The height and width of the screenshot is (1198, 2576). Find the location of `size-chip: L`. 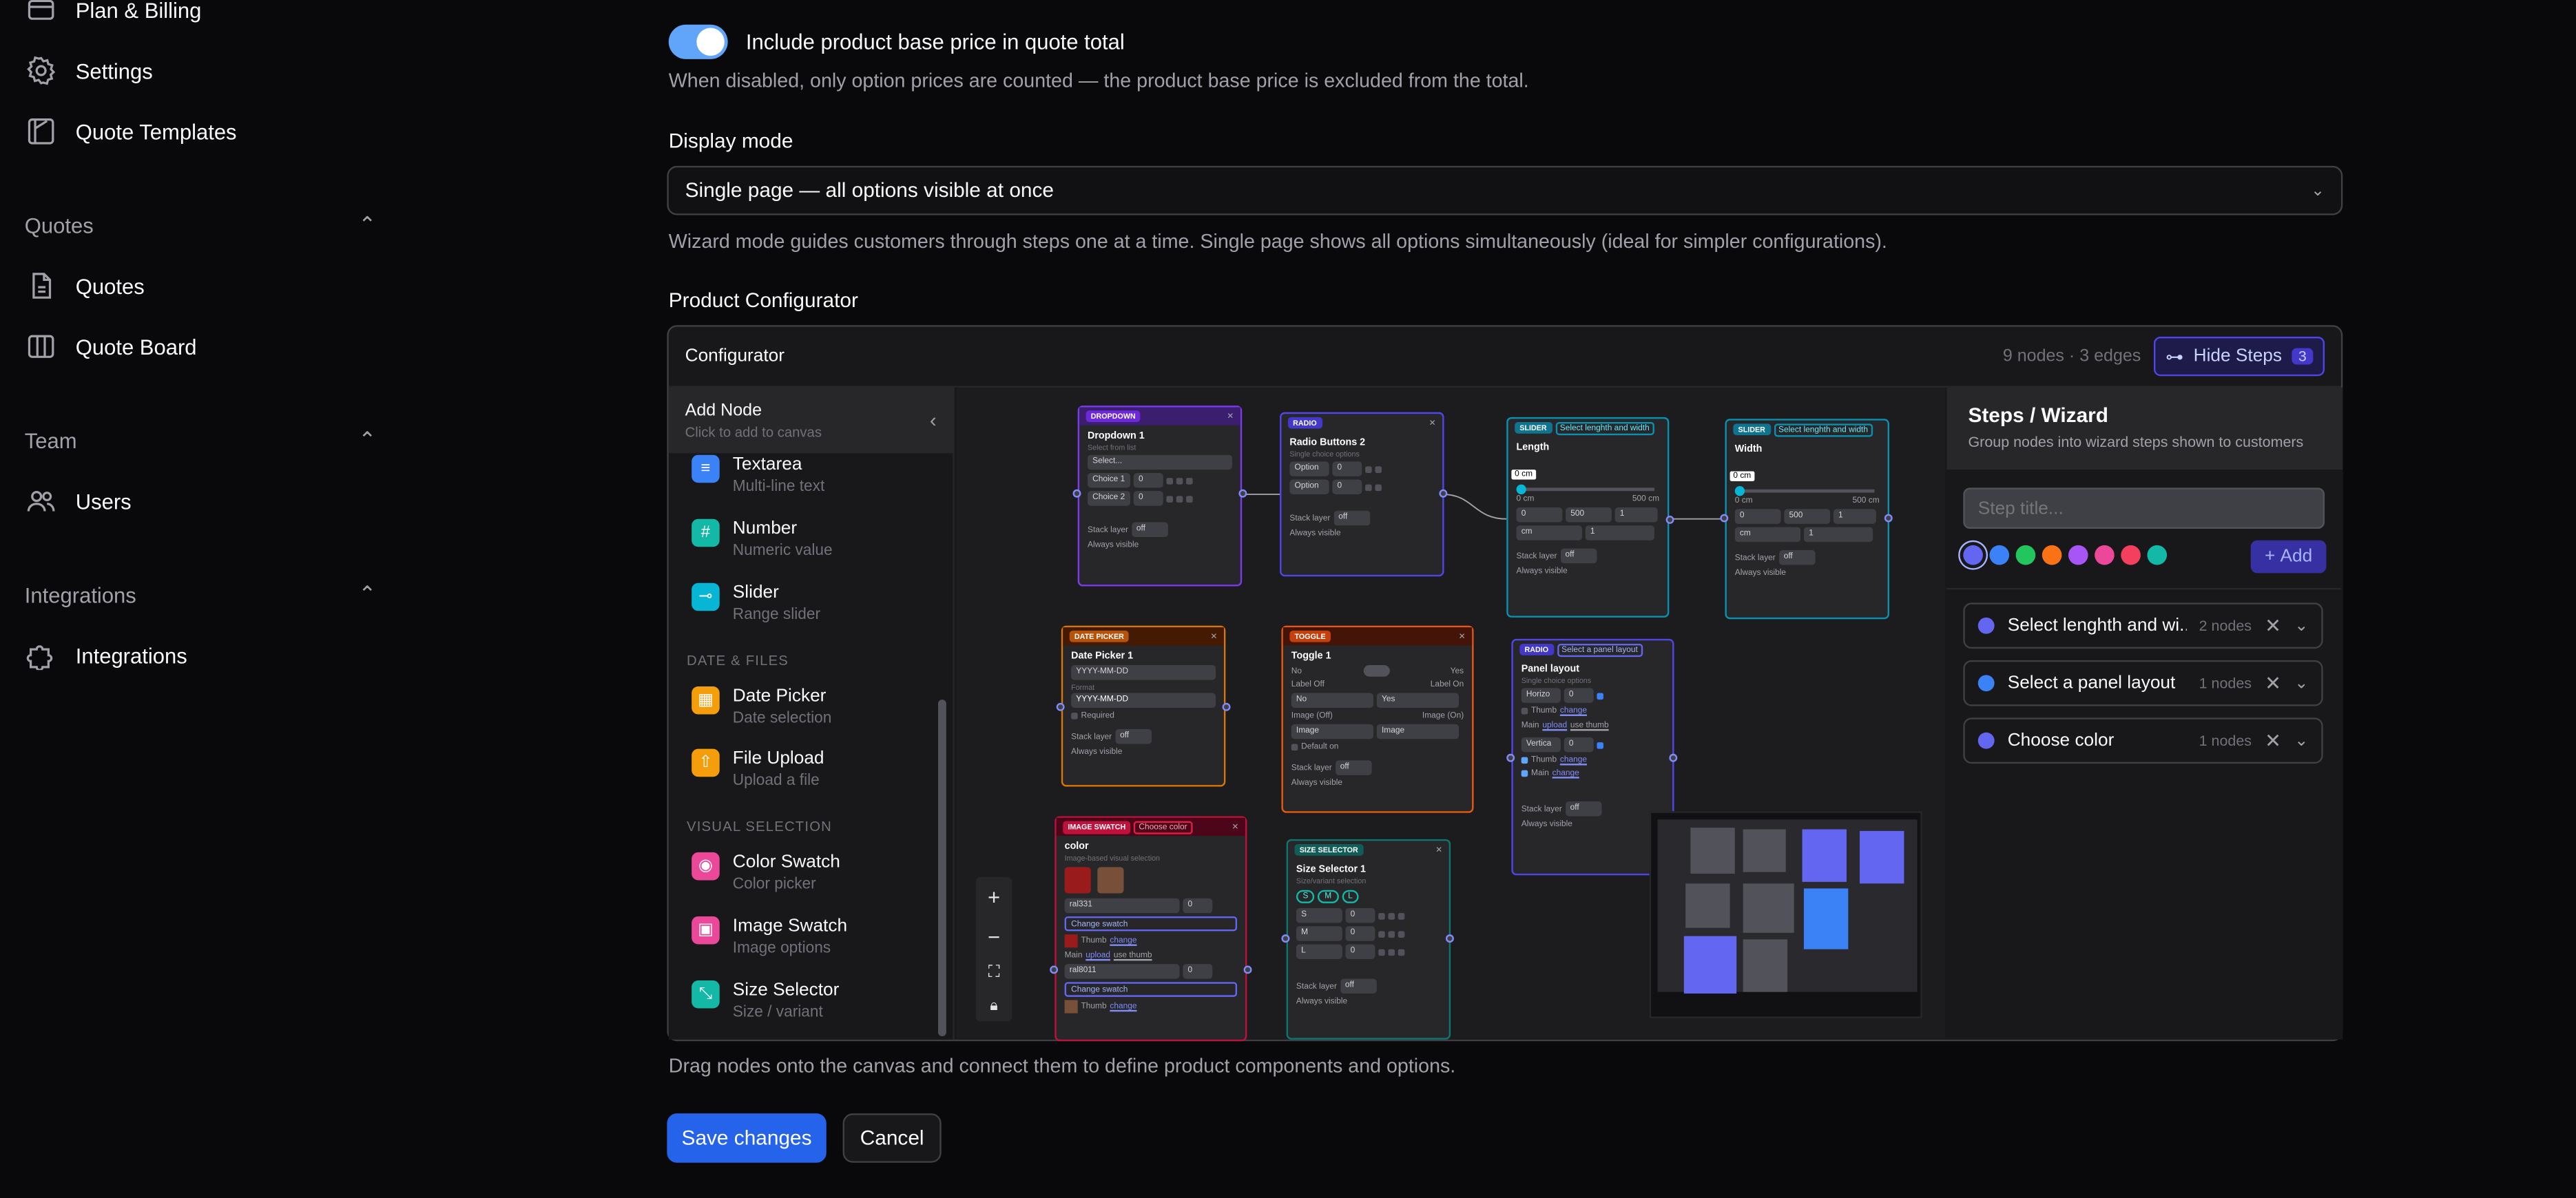

size-chip: L is located at coordinates (1350, 896).